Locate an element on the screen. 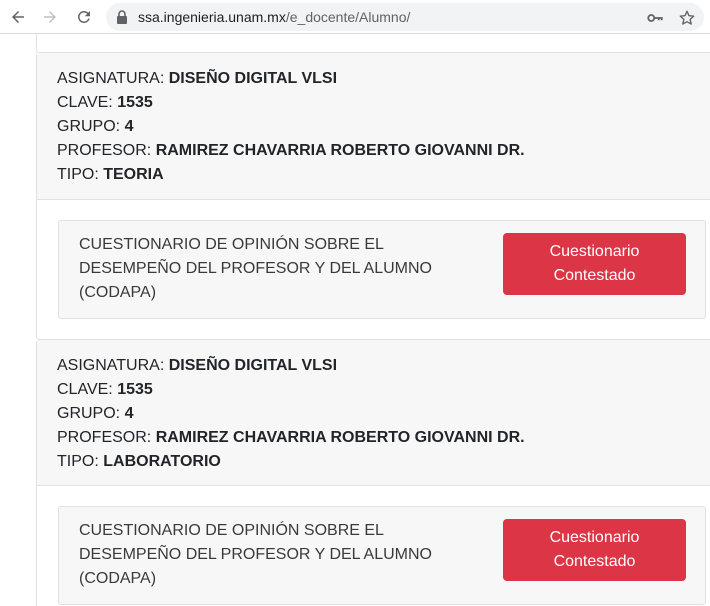 Image resolution: width=710 pixels, height=606 pixels. browser-toolbar: ssa.ingenieria.unam.mx/e_docente/Alumno/ is located at coordinates (355, 17).